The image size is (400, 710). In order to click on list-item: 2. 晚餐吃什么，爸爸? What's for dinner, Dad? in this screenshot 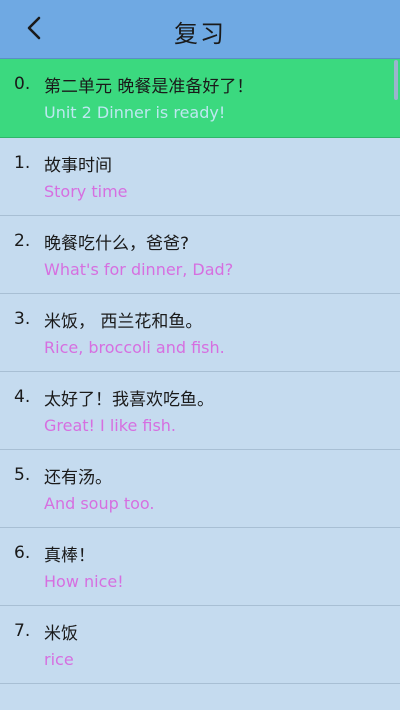, I will do `click(200, 255)`.